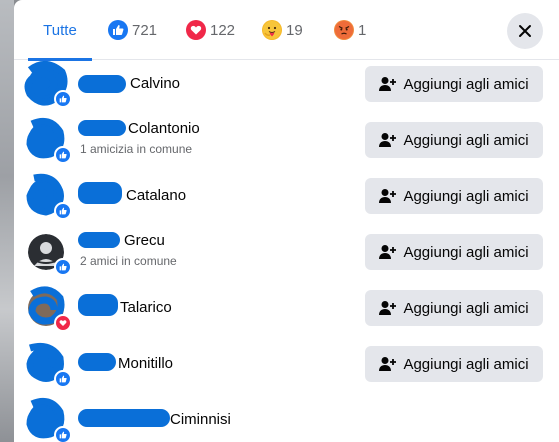  I want to click on person-name: Ciminnisi, so click(200, 419).